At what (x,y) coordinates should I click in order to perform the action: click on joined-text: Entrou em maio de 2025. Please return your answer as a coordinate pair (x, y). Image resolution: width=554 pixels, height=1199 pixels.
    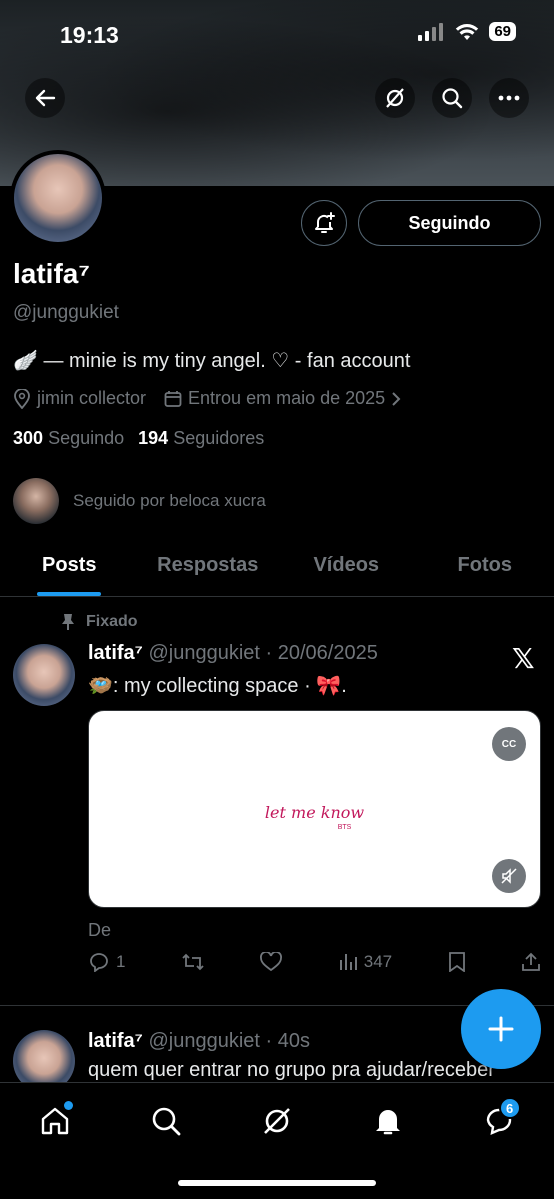
    Looking at the image, I should click on (287, 398).